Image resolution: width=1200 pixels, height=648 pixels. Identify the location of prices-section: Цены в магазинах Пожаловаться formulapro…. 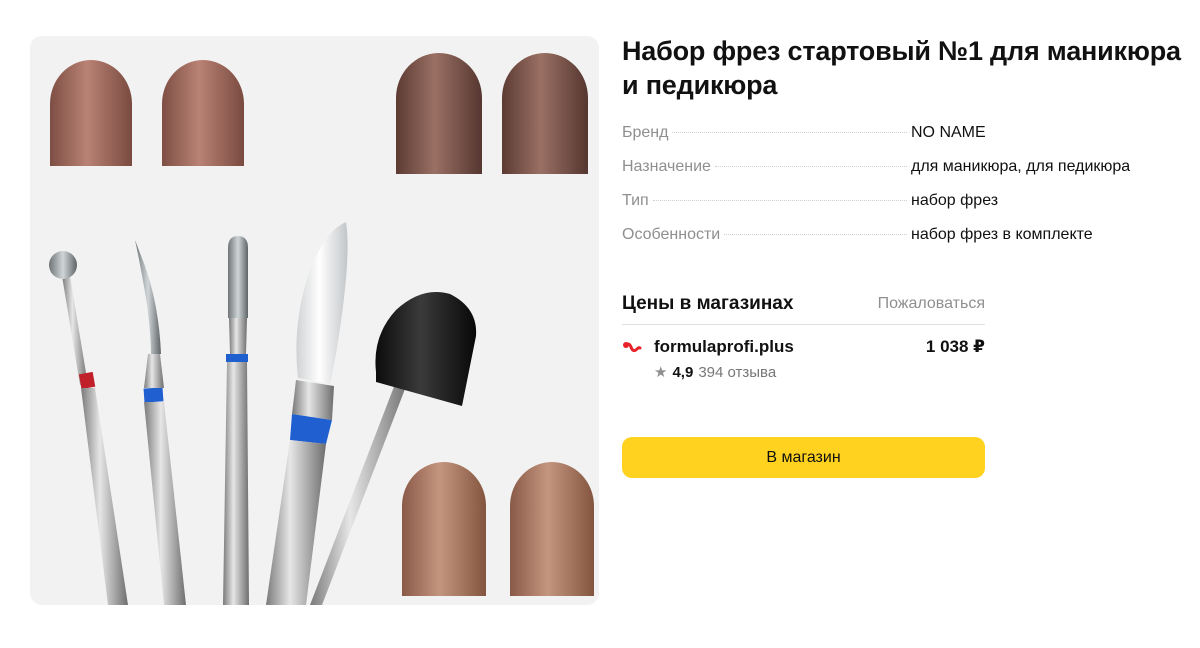
(803, 381).